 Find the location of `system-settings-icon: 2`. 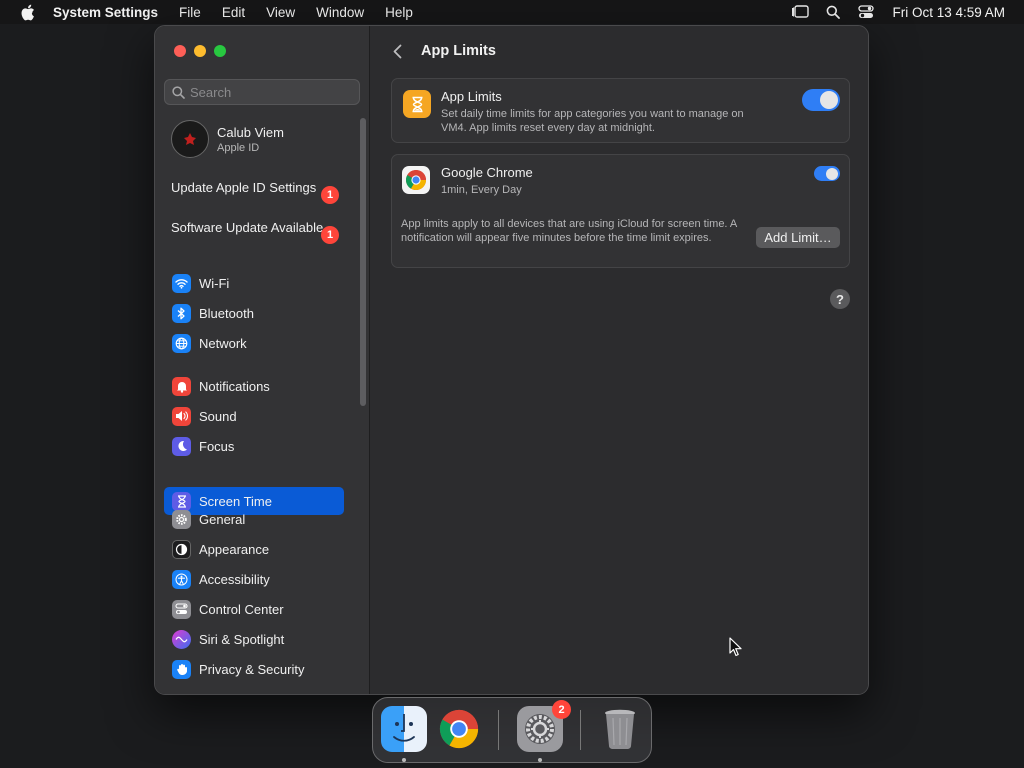

system-settings-icon: 2 is located at coordinates (544, 726).